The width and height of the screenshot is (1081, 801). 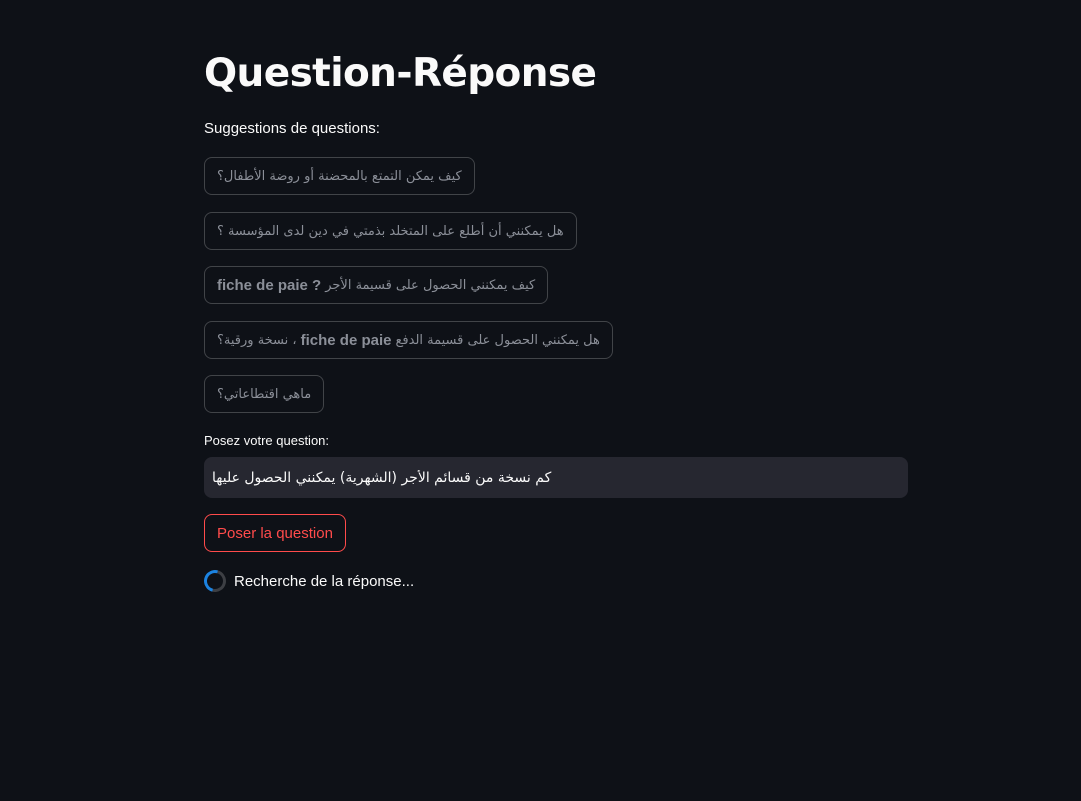 I want to click on suggestion-text-ar-1: هل يمكنني الحصول على قسيمة الدفع, so click(x=497, y=340).